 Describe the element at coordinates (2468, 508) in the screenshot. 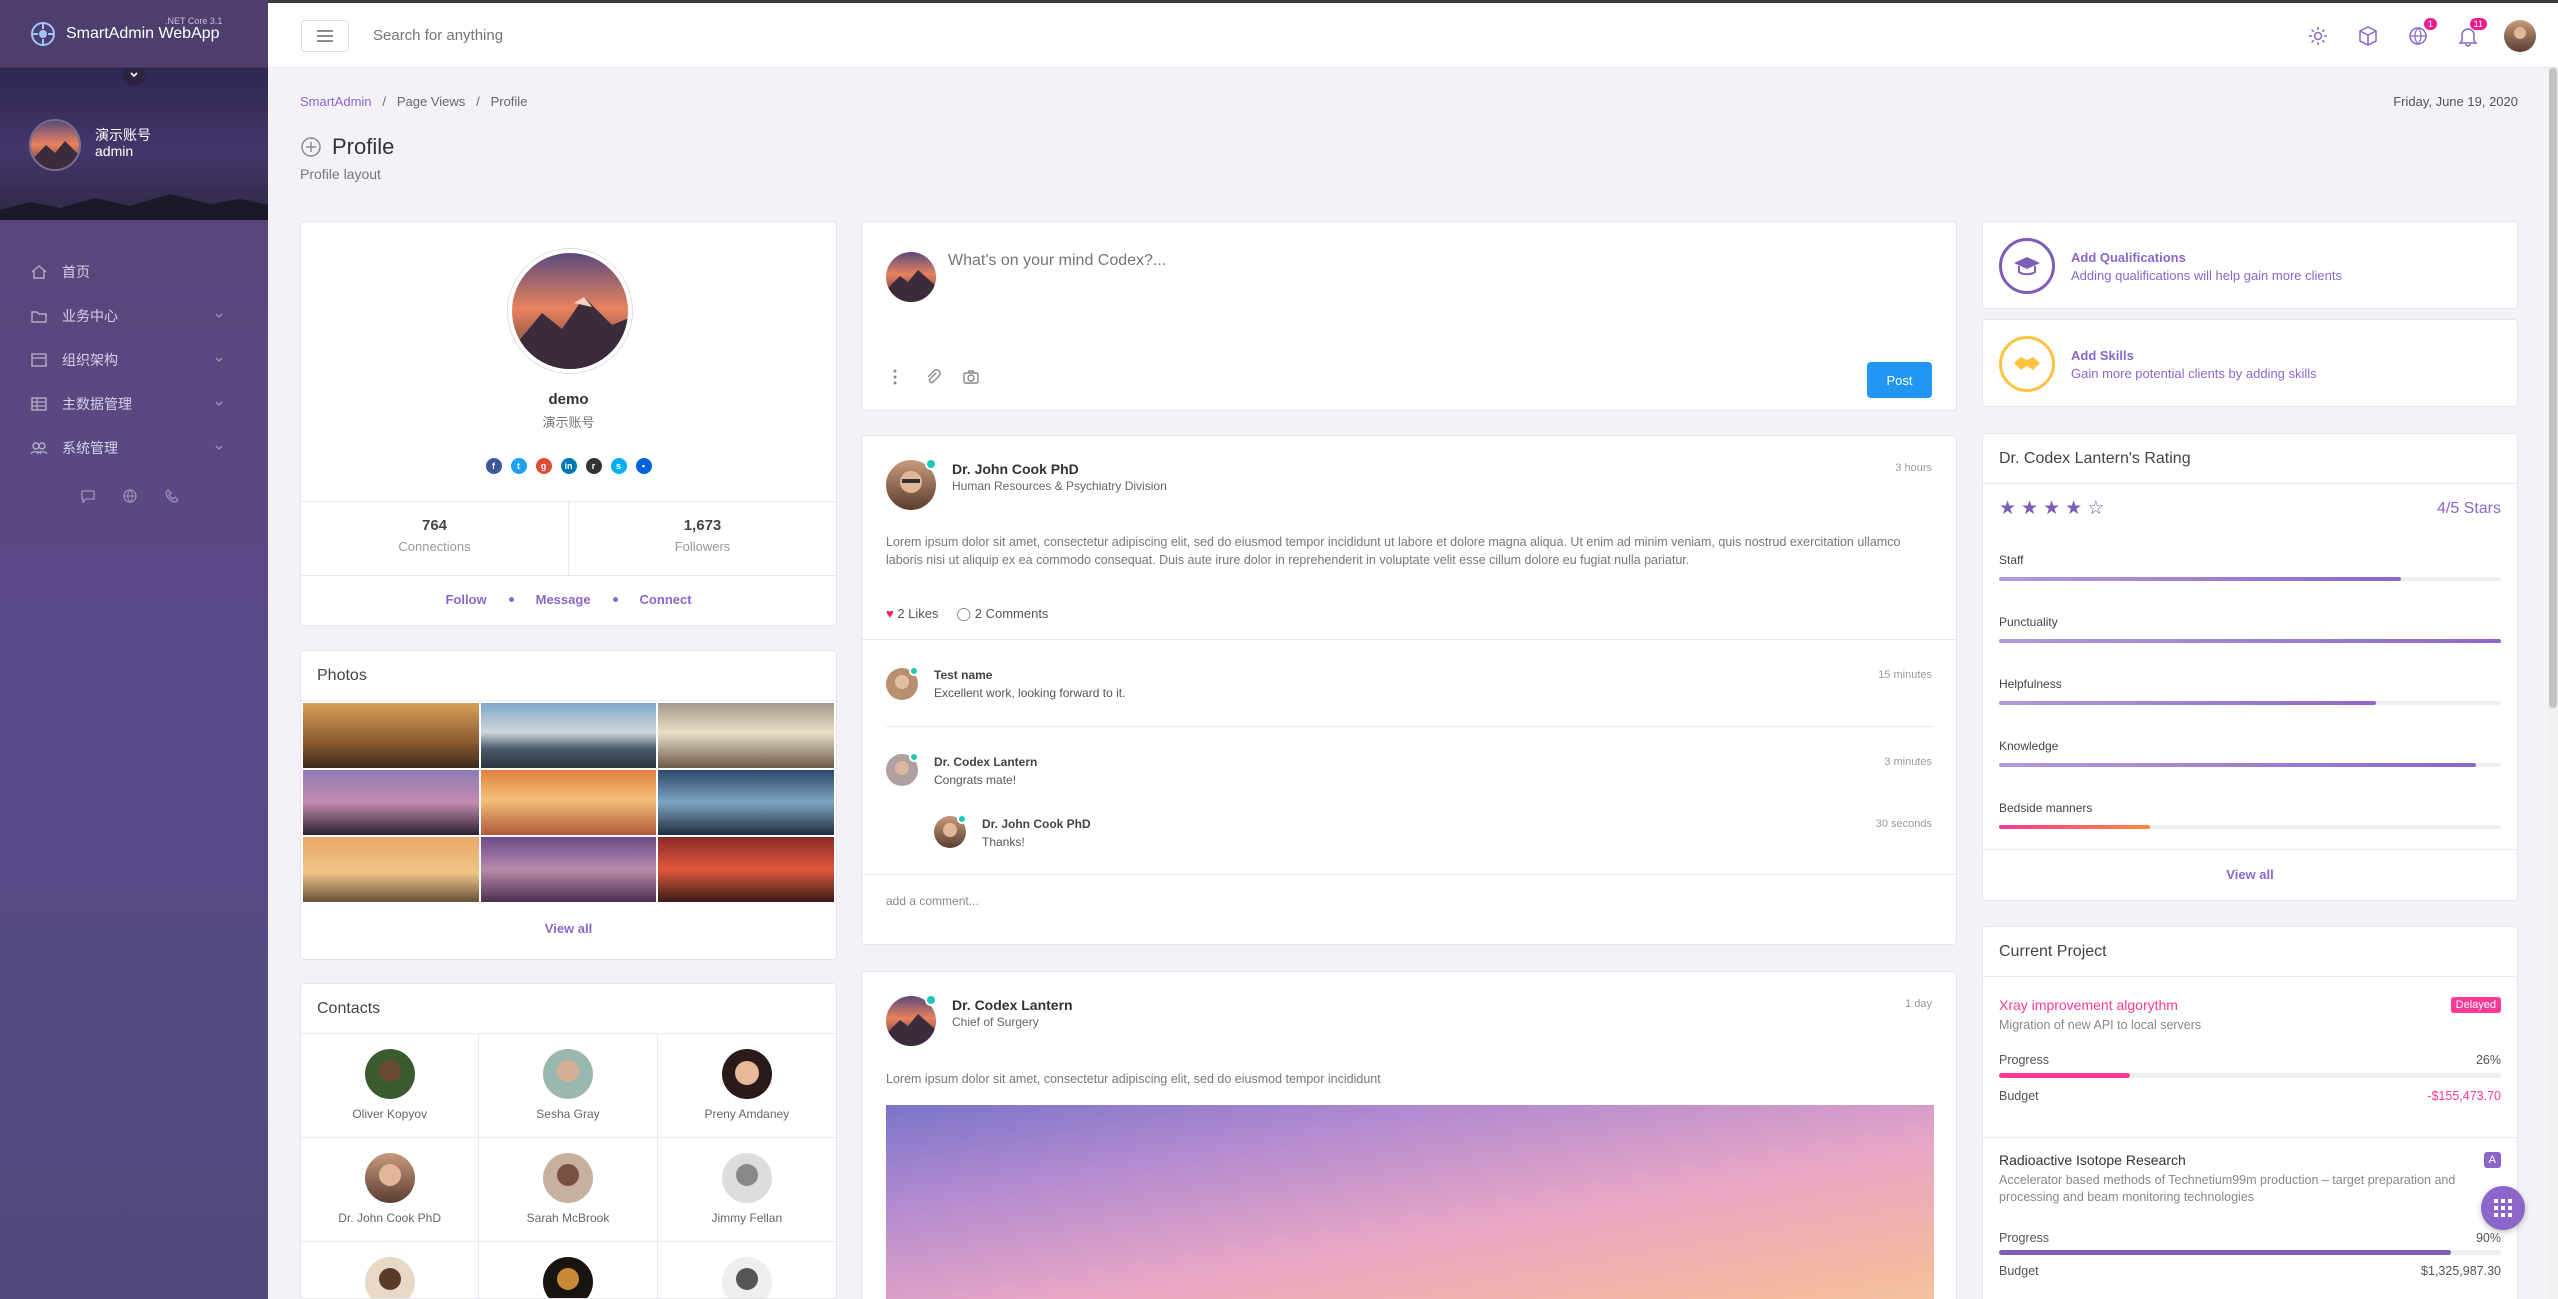

I see `rating-label: 4/5 Stars` at that location.